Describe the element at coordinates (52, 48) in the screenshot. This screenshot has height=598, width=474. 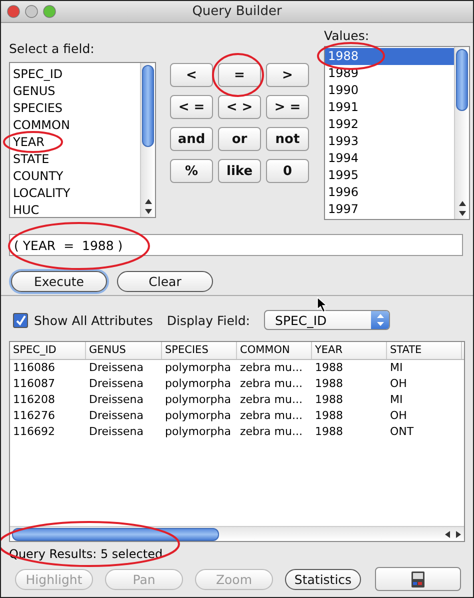
I see `field-list-label: Select a field:` at that location.